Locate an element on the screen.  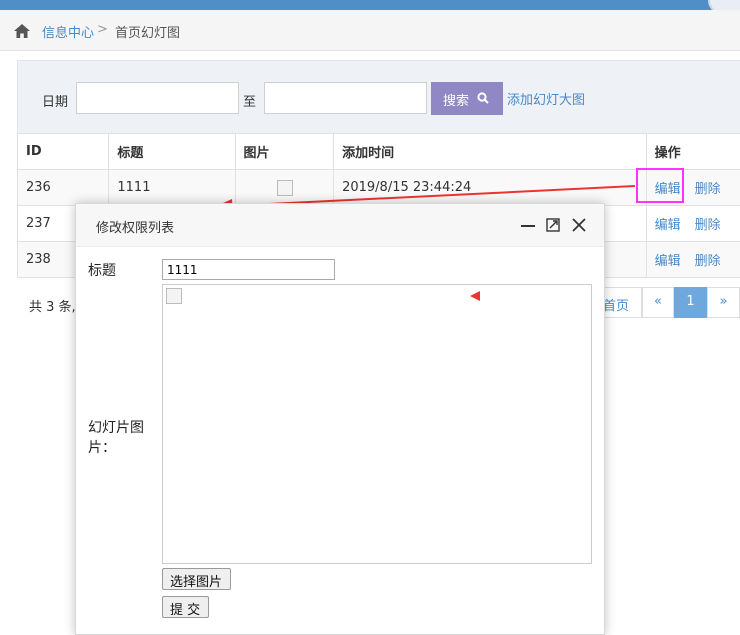
pager-summary: 共 3 条, is located at coordinates (52, 305).